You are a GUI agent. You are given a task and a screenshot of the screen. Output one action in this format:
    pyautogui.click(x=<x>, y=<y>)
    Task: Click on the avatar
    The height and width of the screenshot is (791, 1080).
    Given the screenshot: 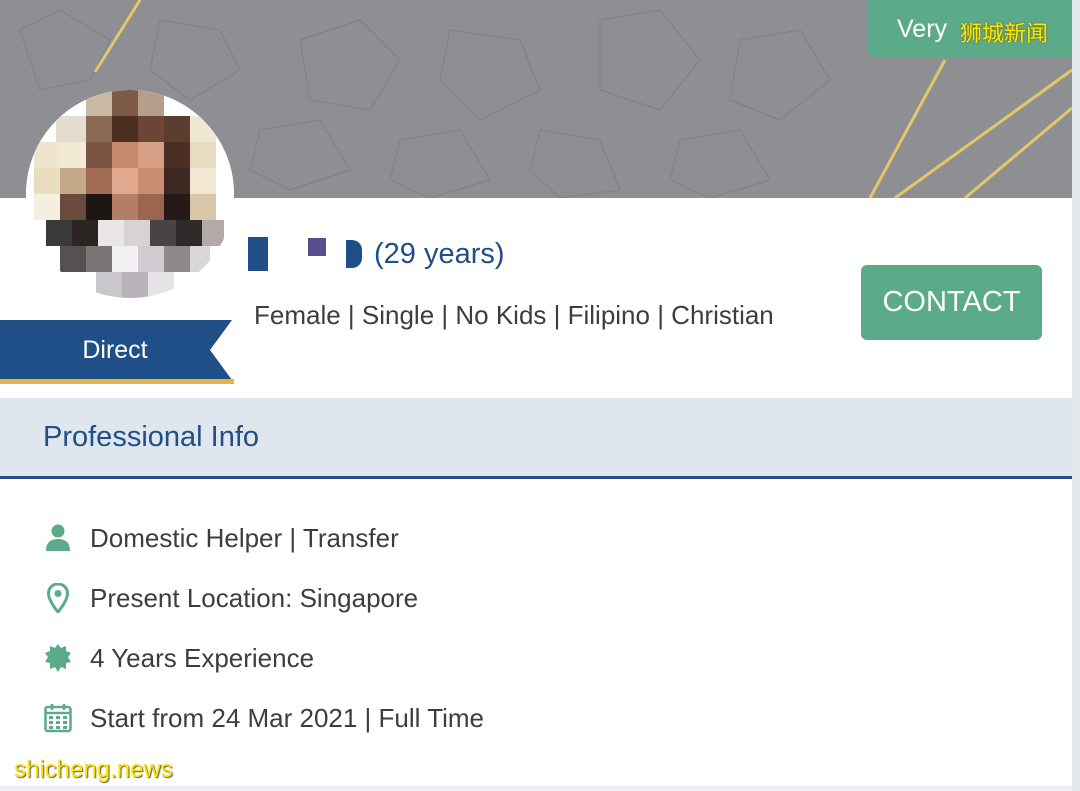 What is the action you would take?
    pyautogui.click(x=130, y=194)
    